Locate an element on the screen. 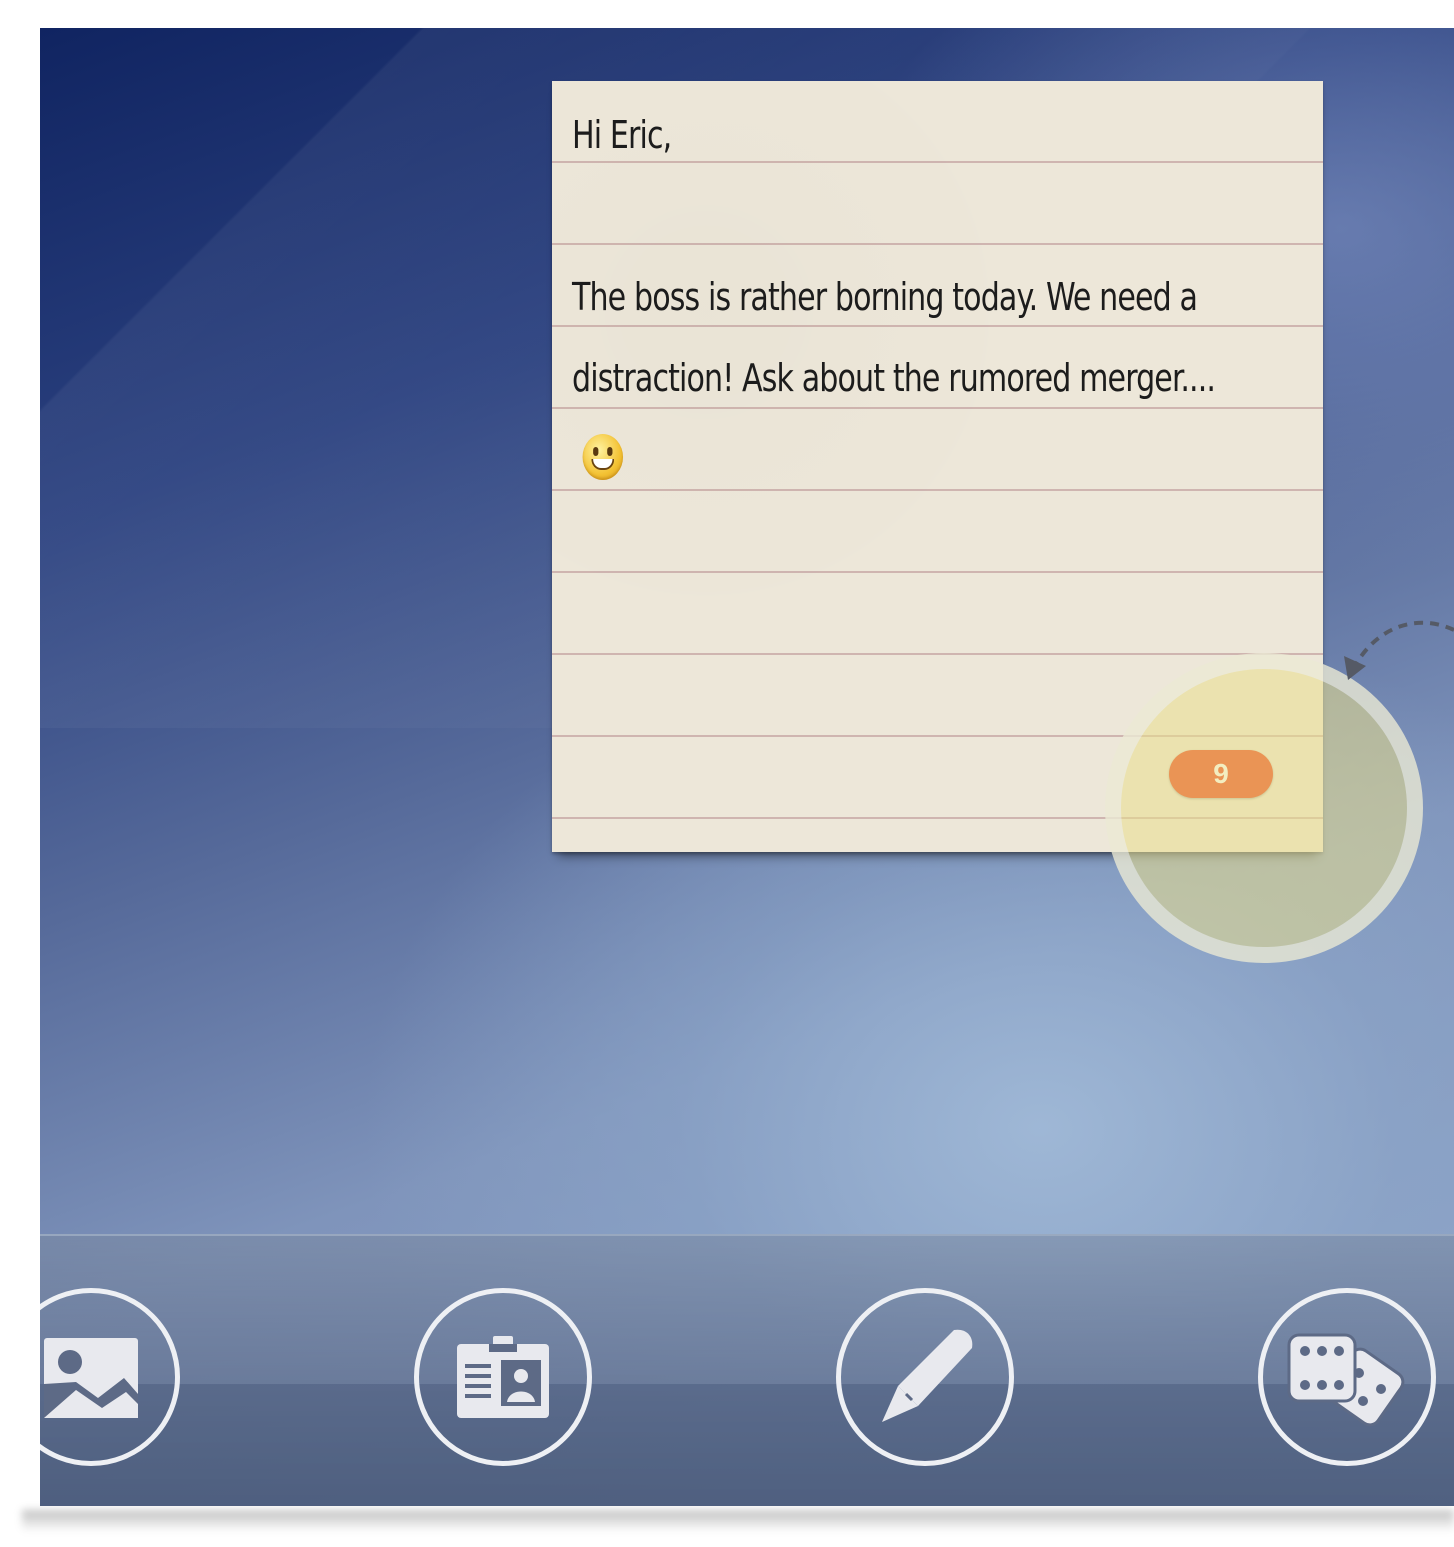  dock-games-button is located at coordinates (1347, 1377).